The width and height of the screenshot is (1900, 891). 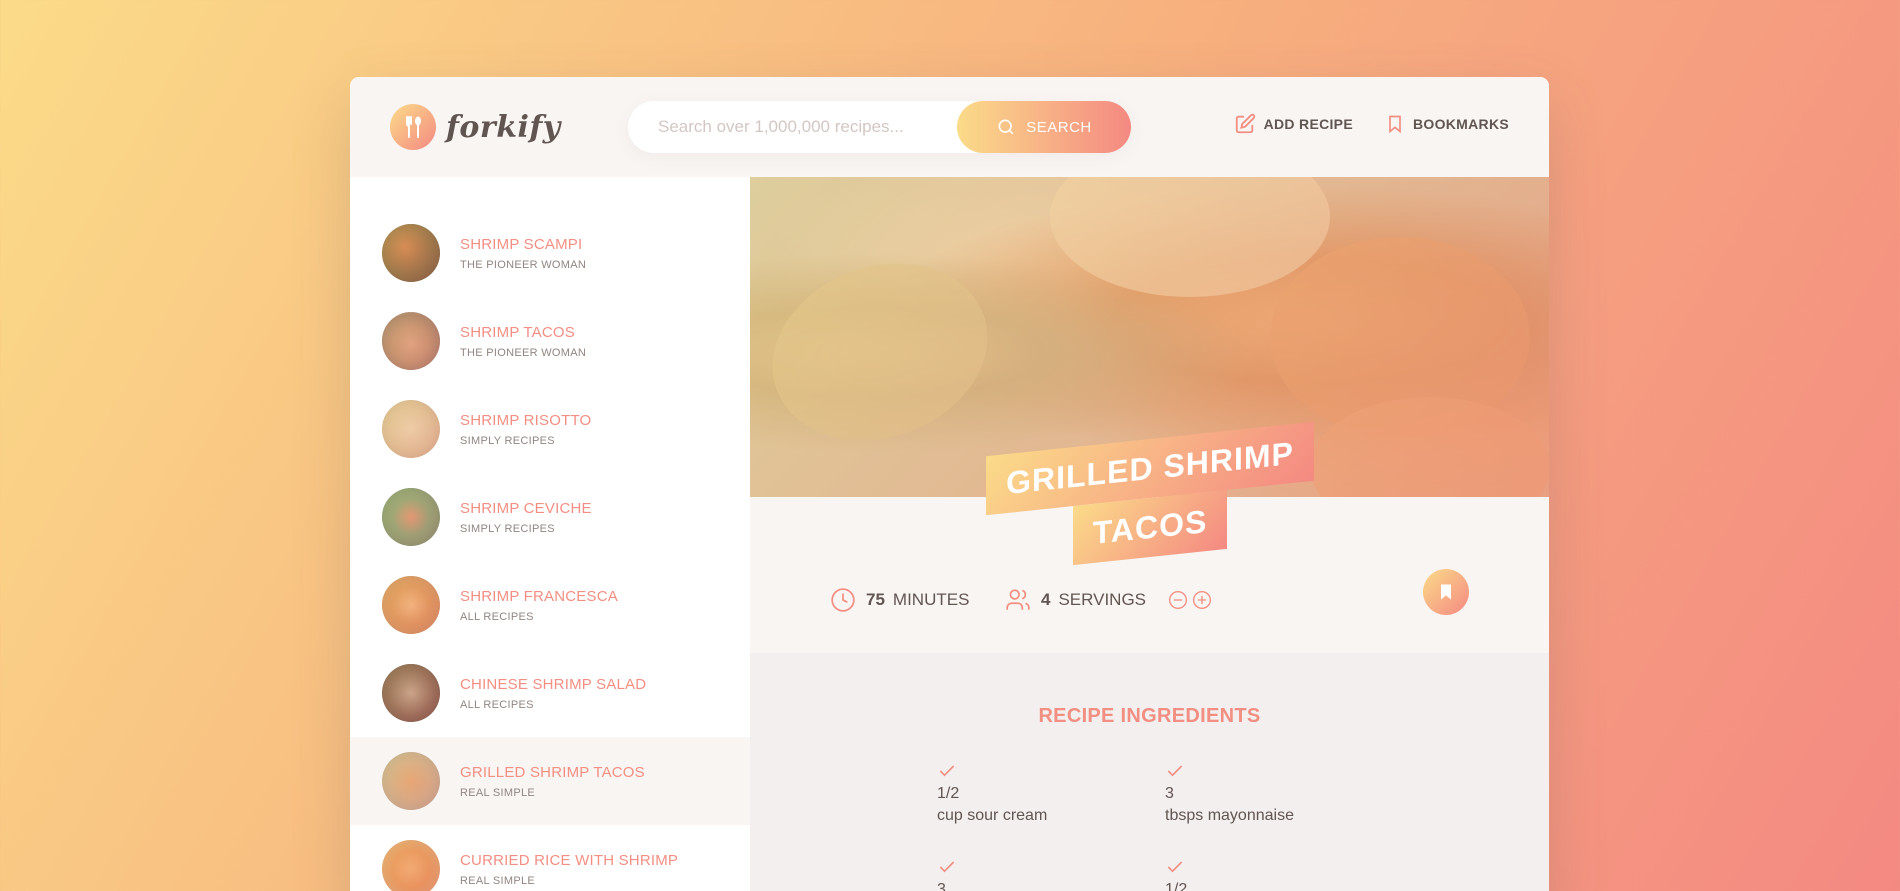 I want to click on search-button: SEARCH, so click(x=1044, y=127).